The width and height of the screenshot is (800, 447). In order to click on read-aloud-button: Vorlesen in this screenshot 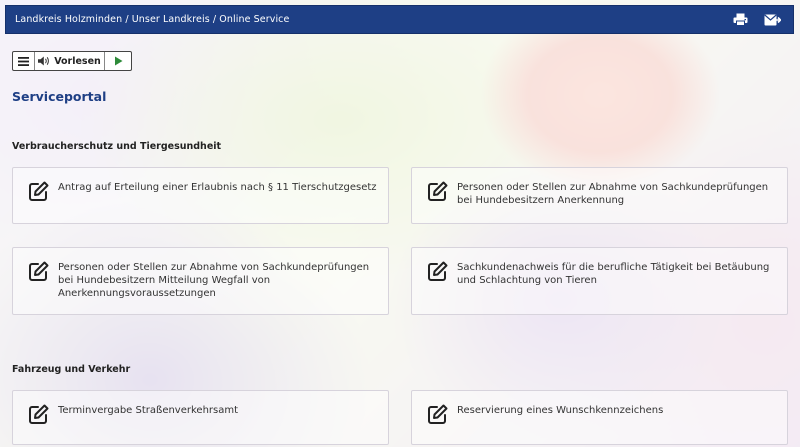, I will do `click(70, 61)`.